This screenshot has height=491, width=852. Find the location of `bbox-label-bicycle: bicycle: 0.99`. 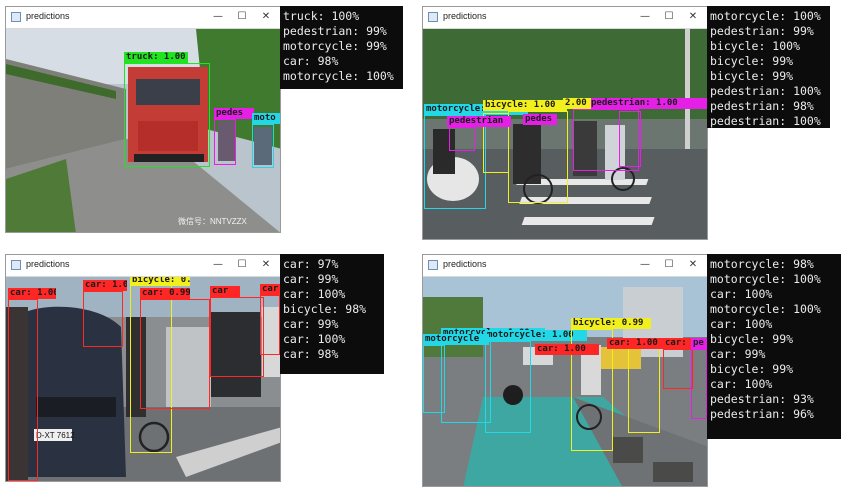

bbox-label-bicycle: bicycle: 0.99 is located at coordinates (611, 323).